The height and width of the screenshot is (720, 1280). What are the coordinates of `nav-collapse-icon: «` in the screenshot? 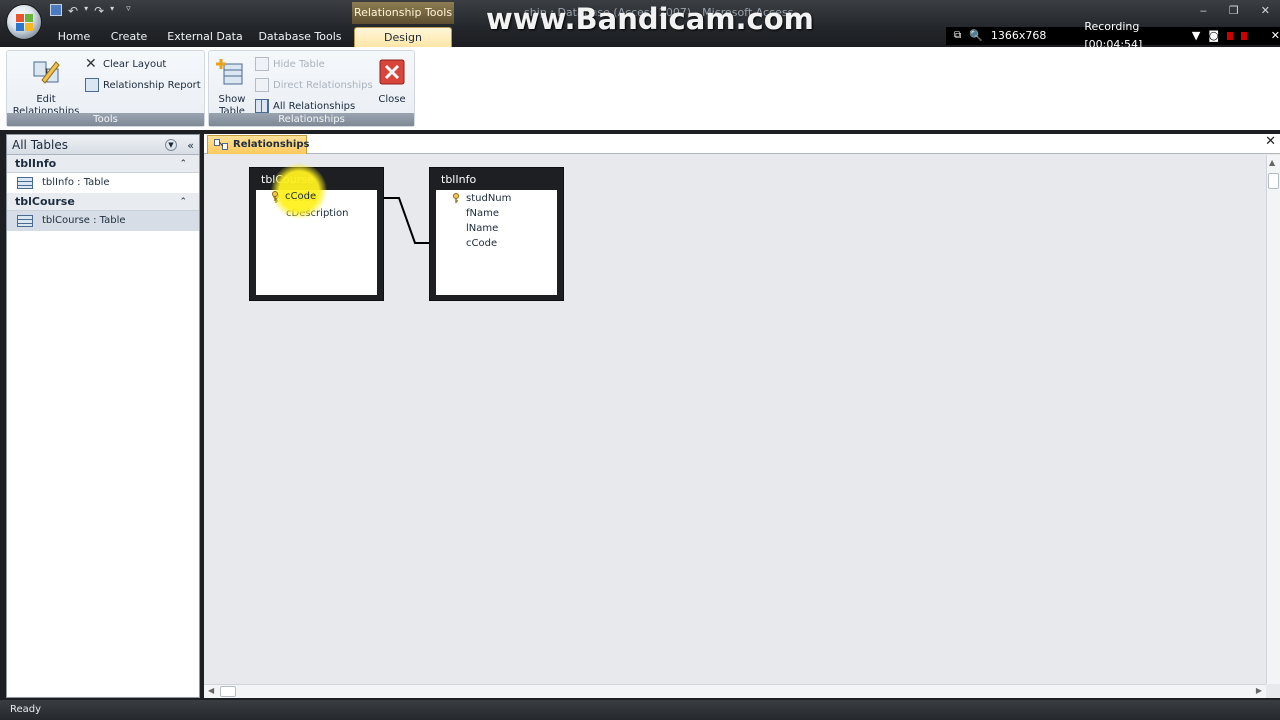 It's located at (190, 146).